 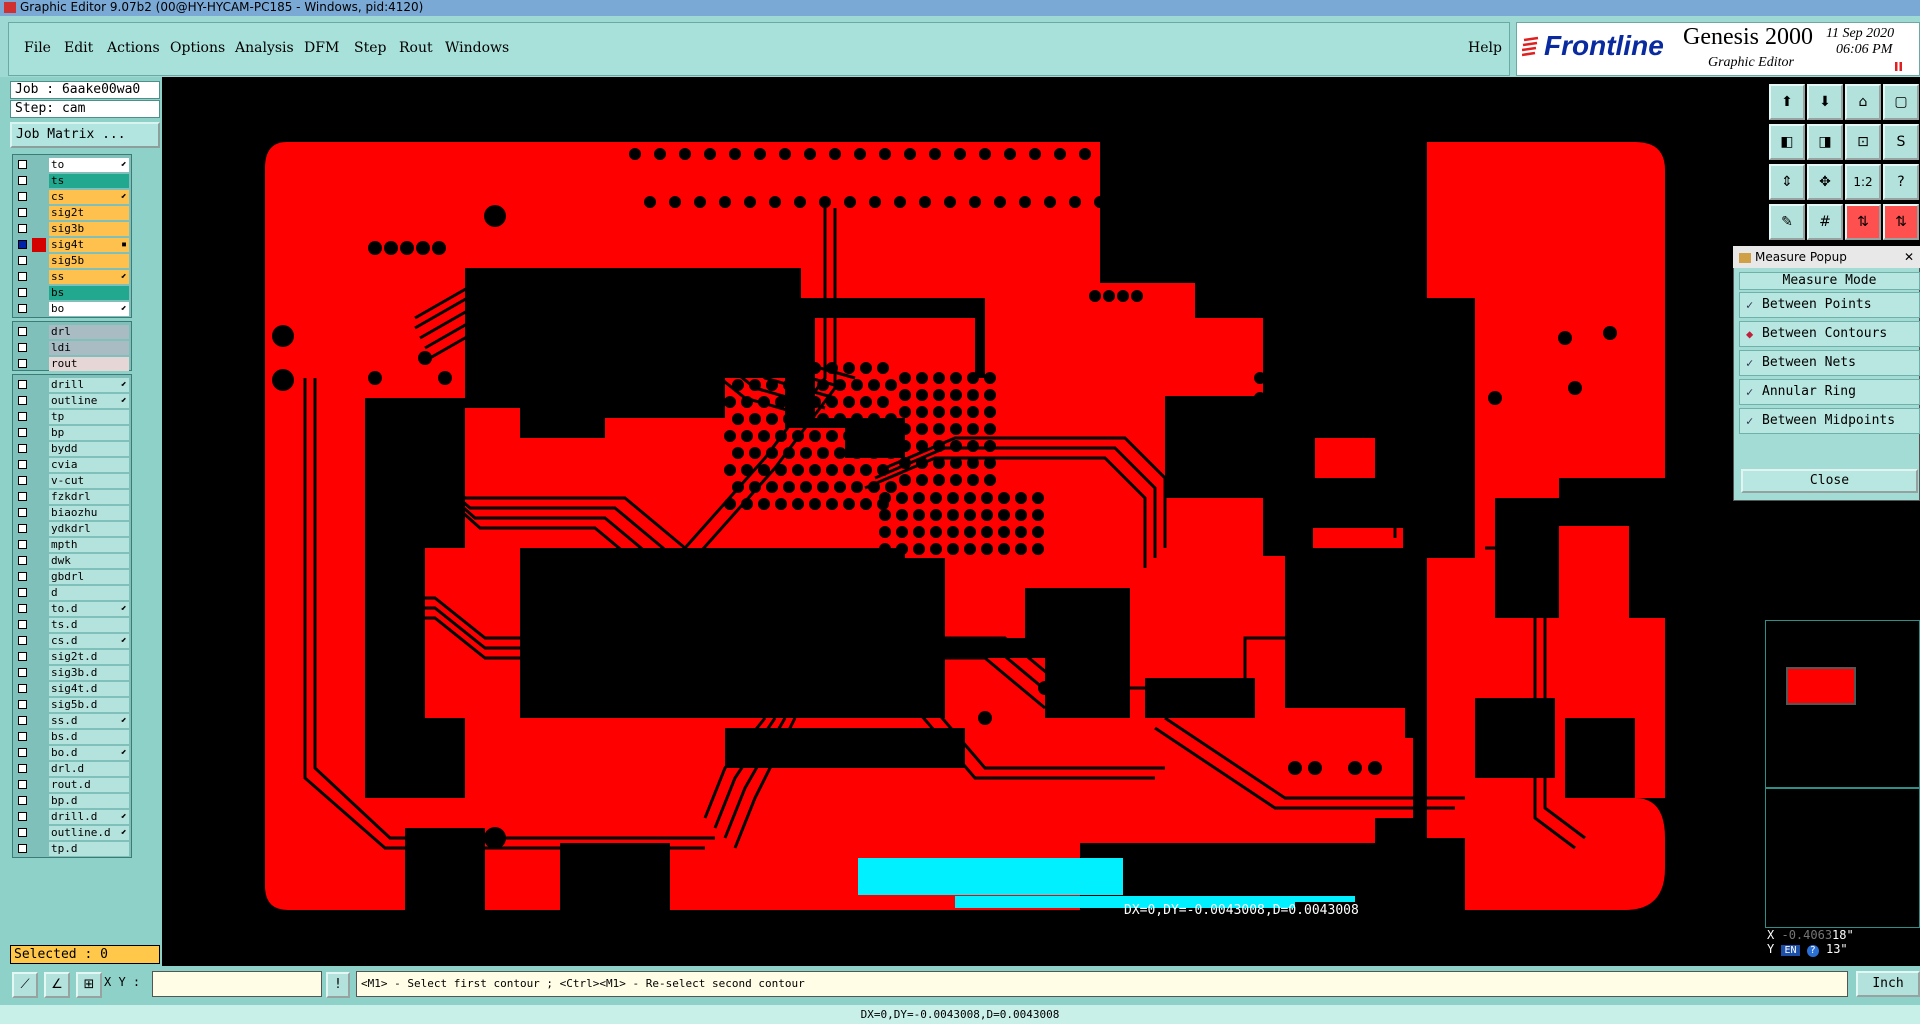 I want to click on layer-name: cvia, so click(x=89, y=465).